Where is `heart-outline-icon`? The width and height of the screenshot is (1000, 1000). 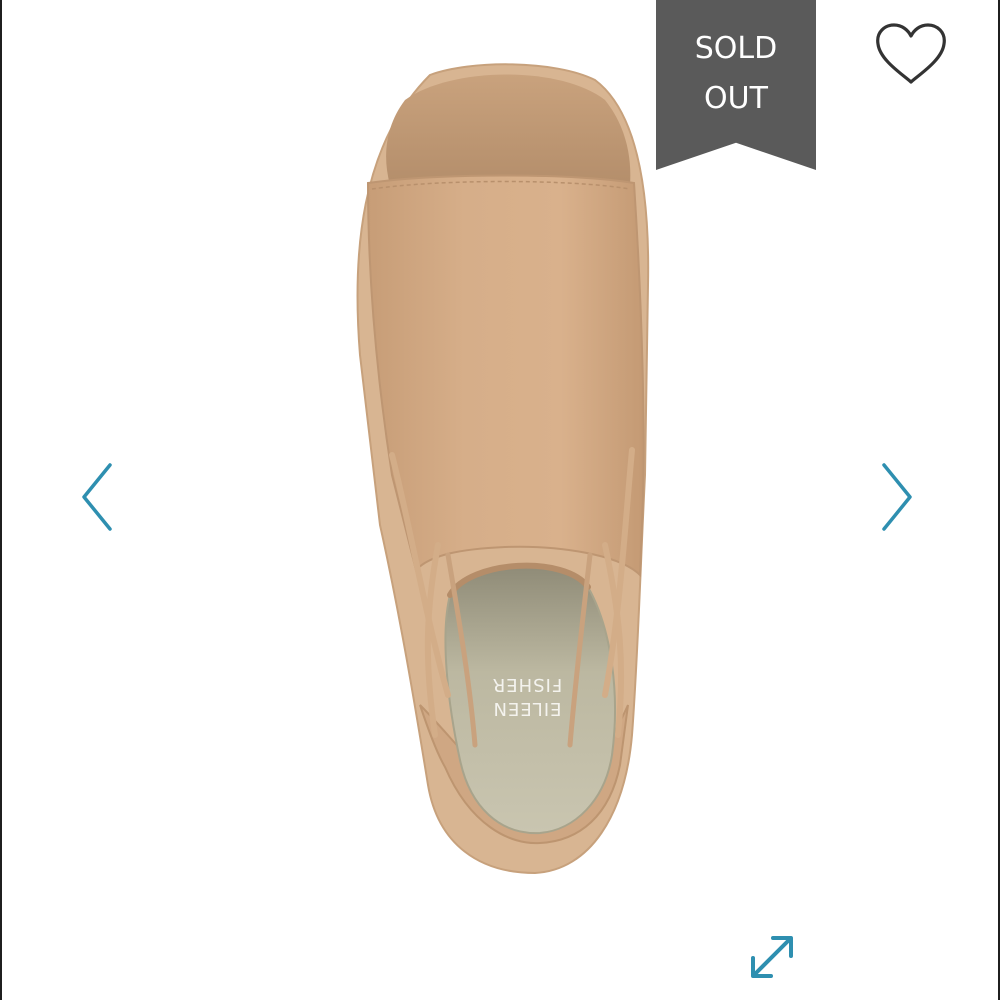 heart-outline-icon is located at coordinates (911, 53).